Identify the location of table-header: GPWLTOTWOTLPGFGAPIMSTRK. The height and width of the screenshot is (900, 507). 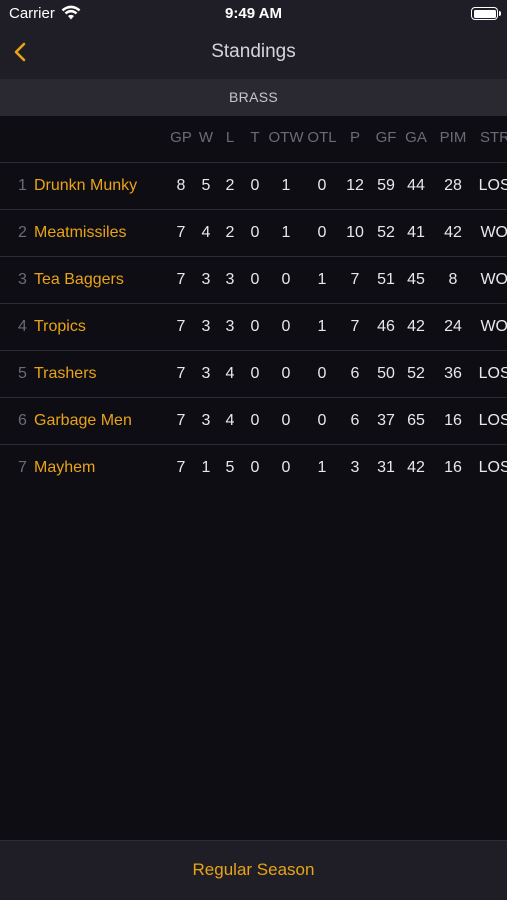
(253, 139).